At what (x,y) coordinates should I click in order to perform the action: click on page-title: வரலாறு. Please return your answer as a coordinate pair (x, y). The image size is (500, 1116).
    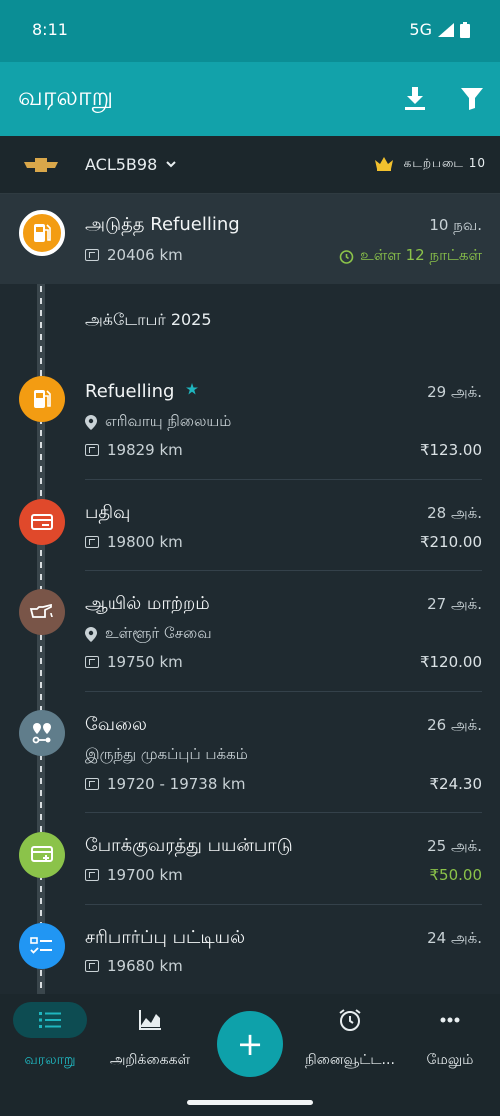
    Looking at the image, I should click on (66, 97).